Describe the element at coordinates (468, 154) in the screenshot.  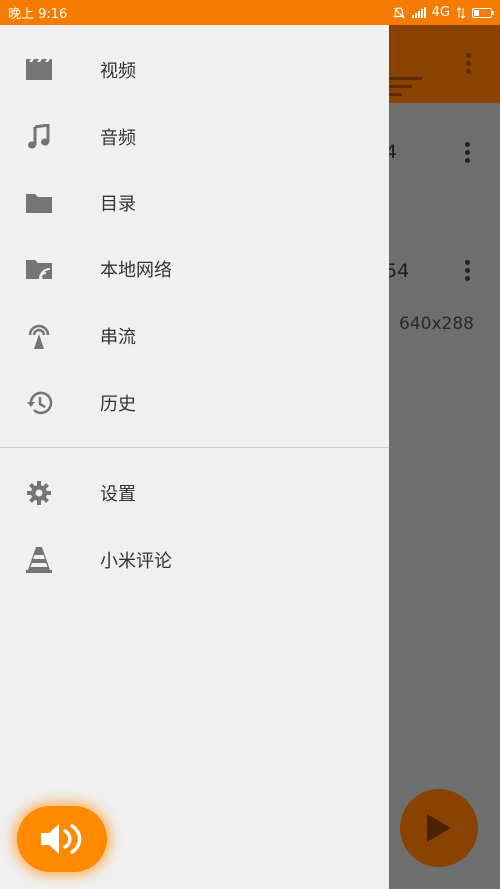
I see `bg-item1-more-icon` at that location.